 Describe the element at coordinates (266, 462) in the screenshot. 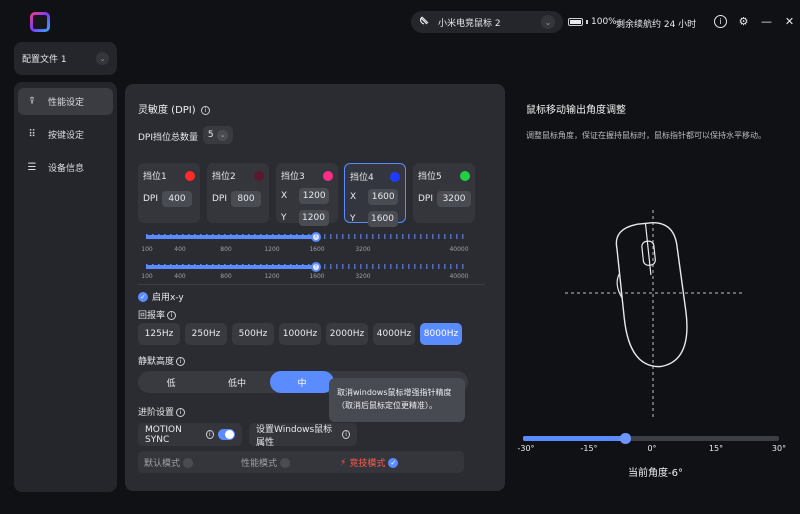

I see `mode-performance: 性能模式` at that location.